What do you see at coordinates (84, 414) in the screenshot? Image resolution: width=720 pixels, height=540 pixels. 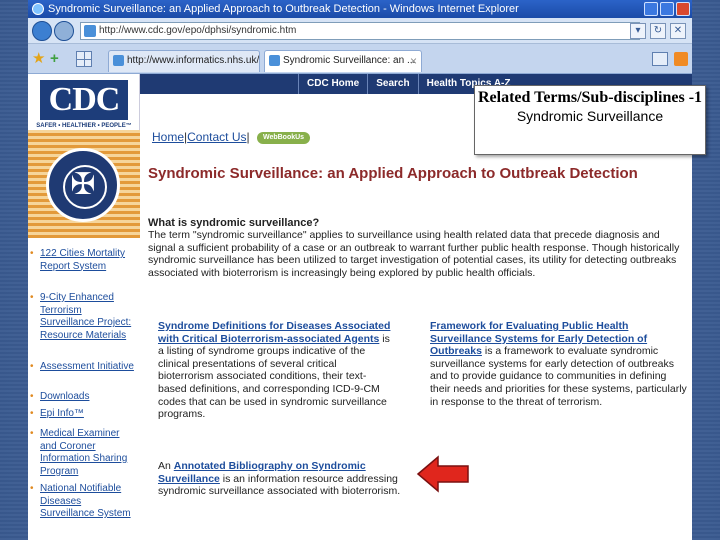 I see `sidebar-item-epi-info: Epi Info™` at bounding box center [84, 414].